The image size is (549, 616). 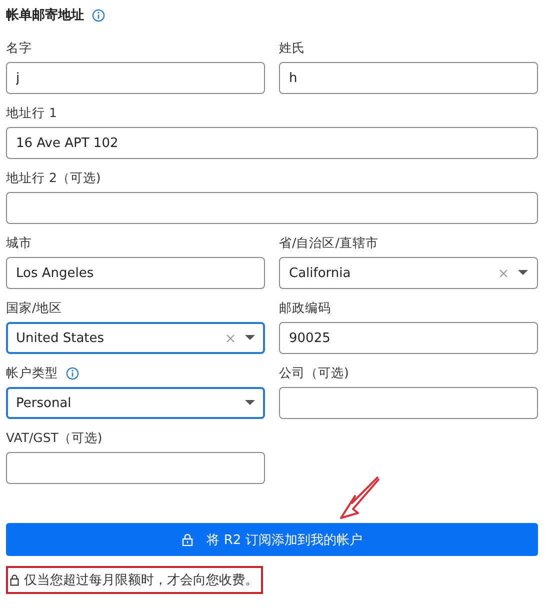 What do you see at coordinates (408, 338) in the screenshot?
I see `input-field: 90025` at bounding box center [408, 338].